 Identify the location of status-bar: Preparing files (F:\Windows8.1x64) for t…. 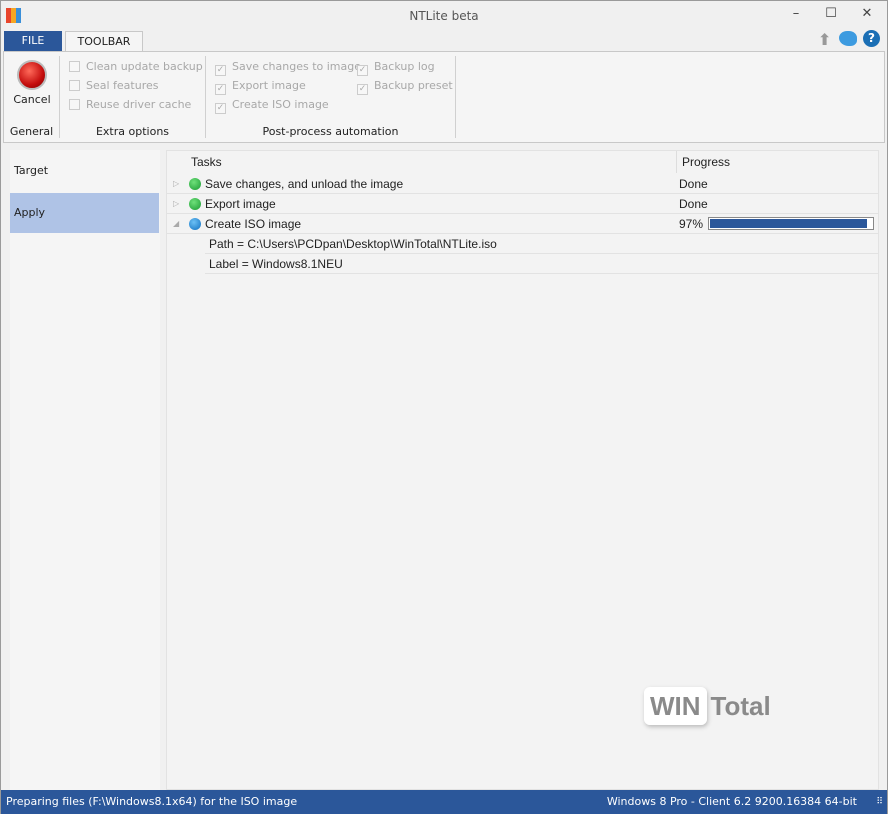
(444, 802).